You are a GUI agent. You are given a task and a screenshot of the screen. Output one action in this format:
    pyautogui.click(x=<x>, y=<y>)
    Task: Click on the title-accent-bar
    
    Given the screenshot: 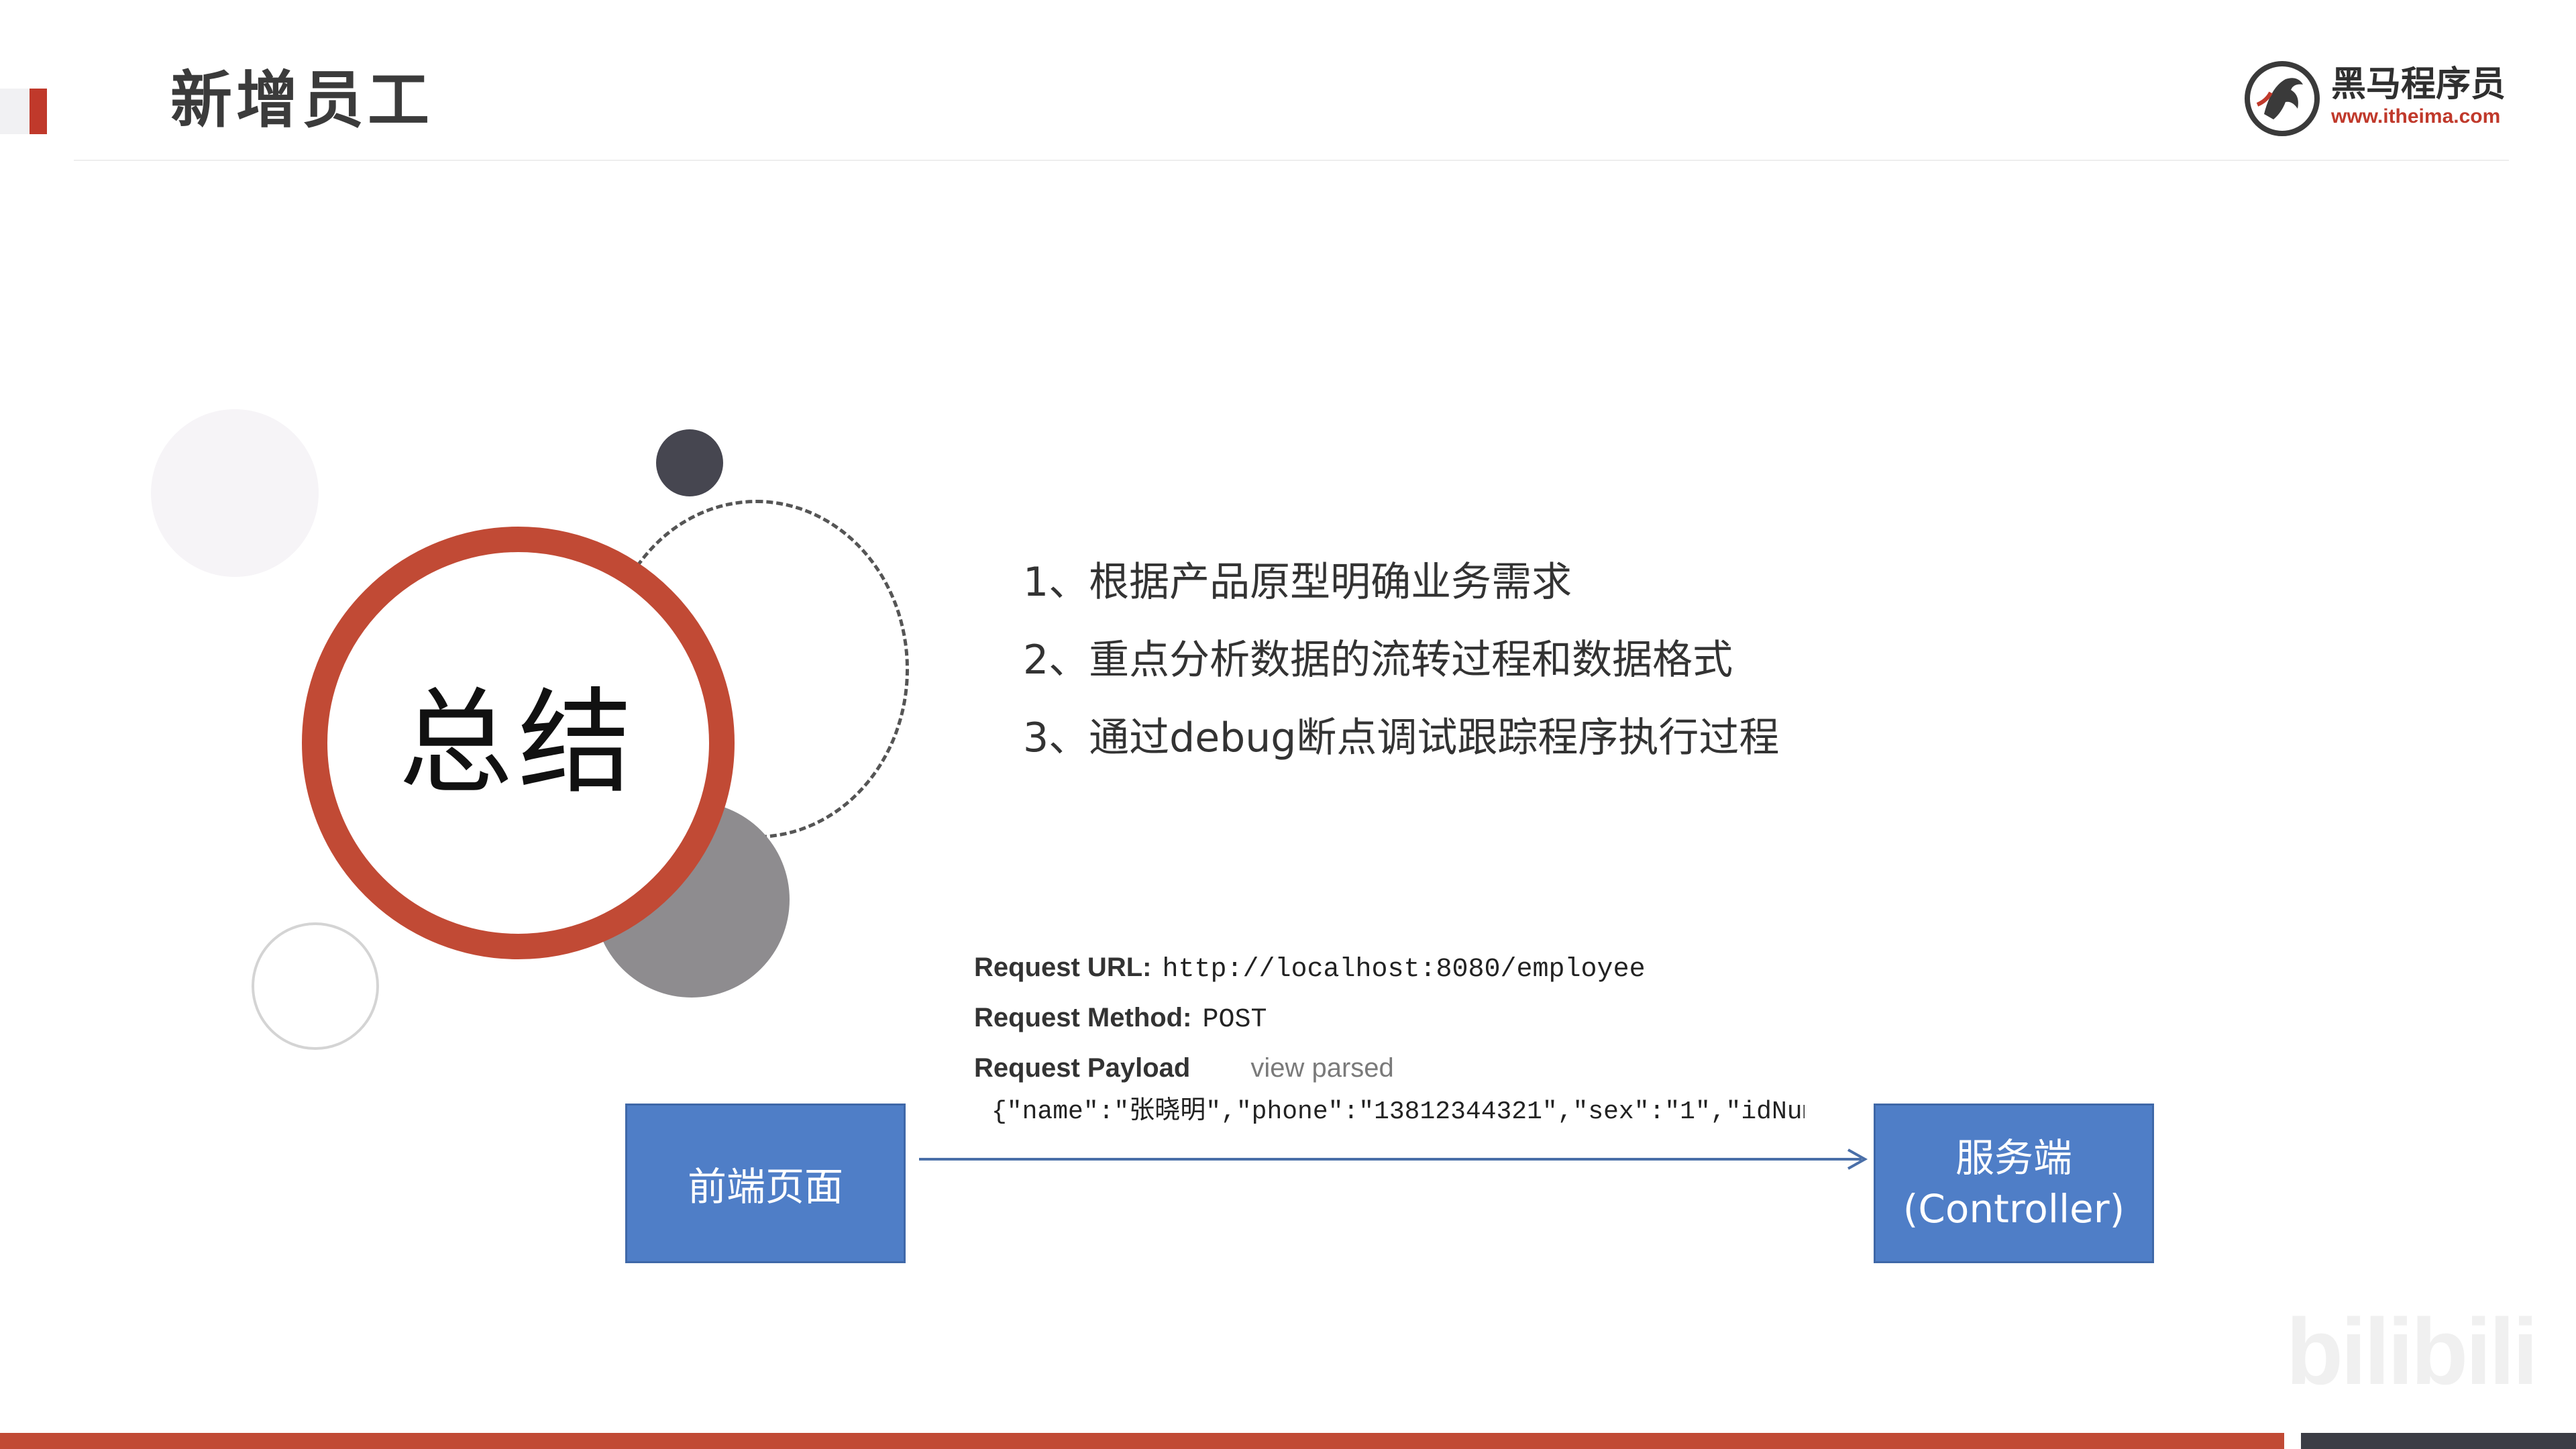 What is the action you would take?
    pyautogui.click(x=15, y=111)
    